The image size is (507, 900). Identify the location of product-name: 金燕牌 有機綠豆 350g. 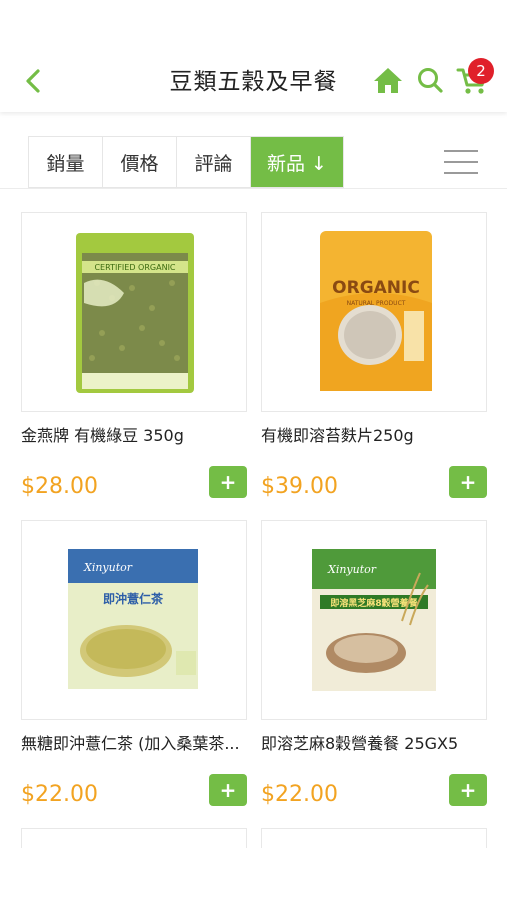
(136, 434).